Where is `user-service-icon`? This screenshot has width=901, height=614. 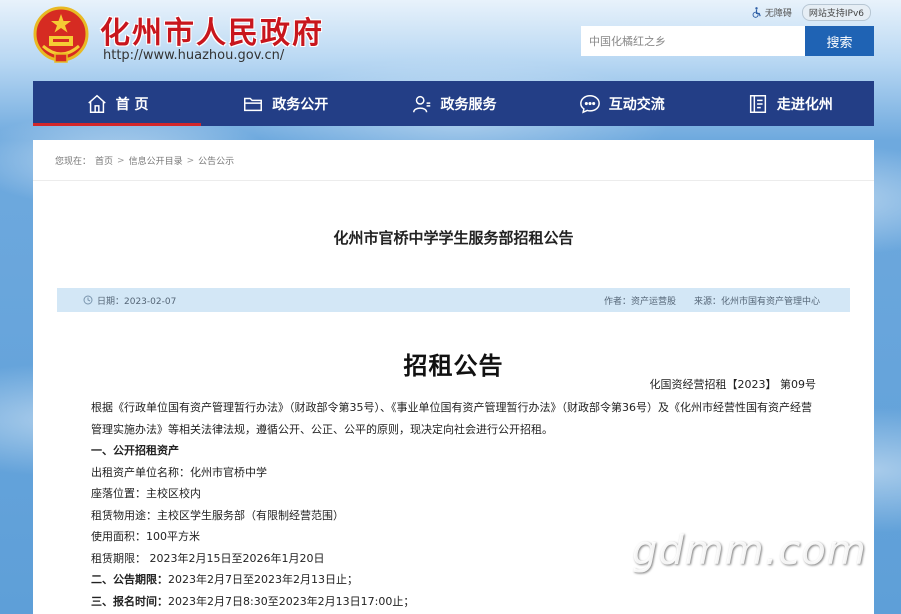 user-service-icon is located at coordinates (421, 103).